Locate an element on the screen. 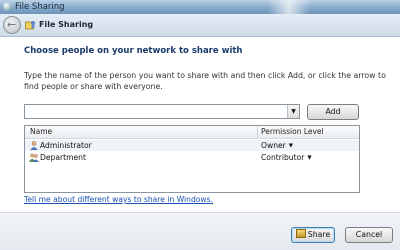  group-icon is located at coordinates (34, 157).